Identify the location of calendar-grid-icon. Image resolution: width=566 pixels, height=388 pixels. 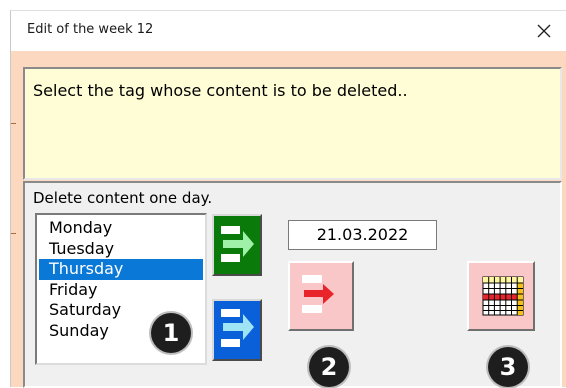
(503, 296).